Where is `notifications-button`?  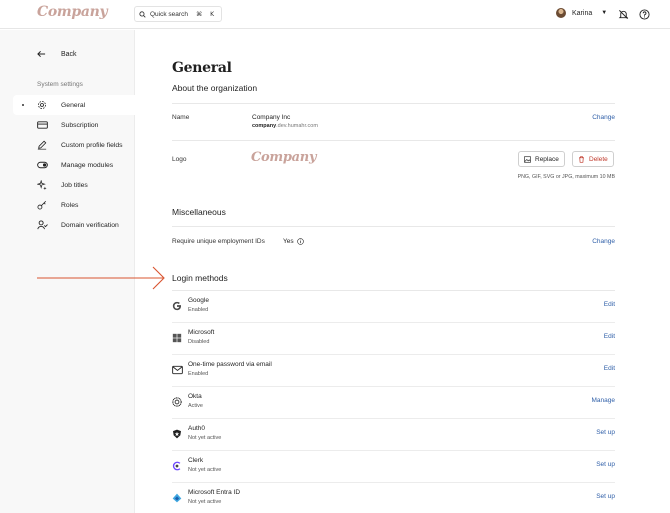 notifications-button is located at coordinates (623, 14).